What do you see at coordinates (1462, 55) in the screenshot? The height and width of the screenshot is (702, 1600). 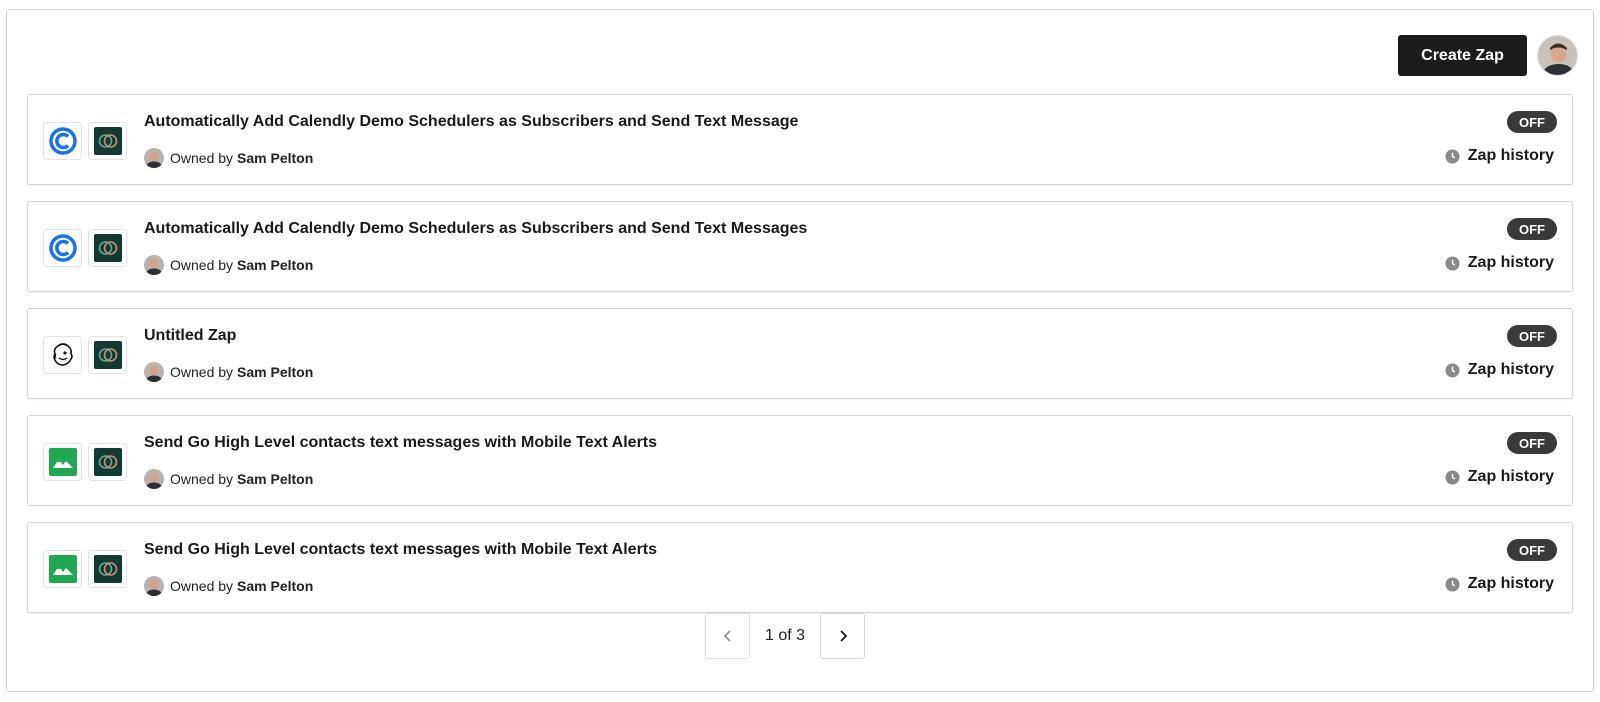 I see `create-zap-button: Create Zap` at bounding box center [1462, 55].